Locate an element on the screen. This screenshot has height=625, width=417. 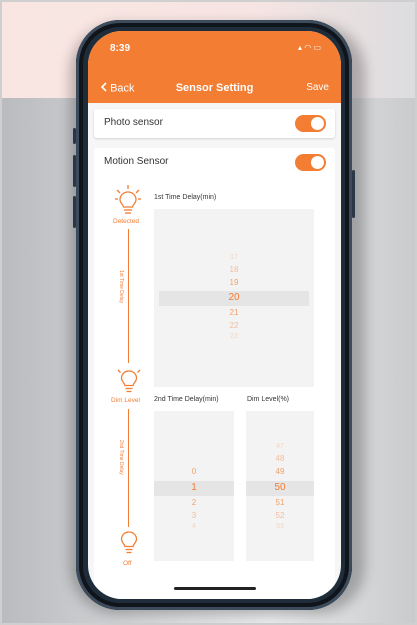
bulb-on-icon is located at coordinates (128, 202).